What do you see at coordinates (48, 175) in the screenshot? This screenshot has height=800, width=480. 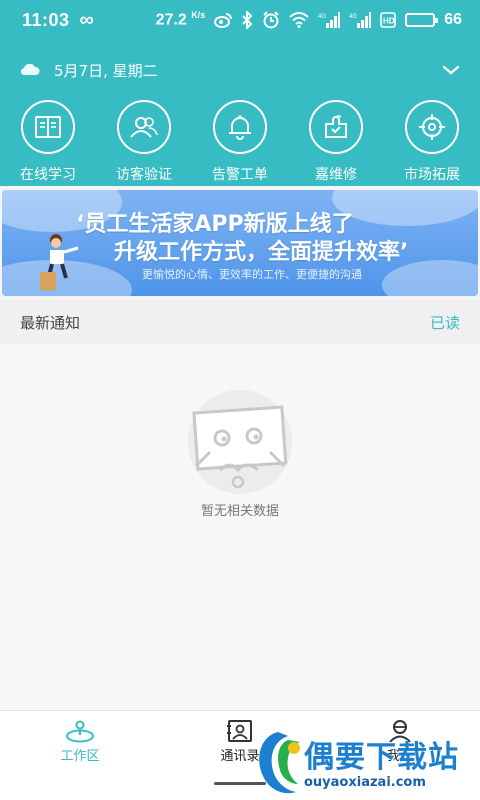 I see `quick-action-label: 在线学习` at bounding box center [48, 175].